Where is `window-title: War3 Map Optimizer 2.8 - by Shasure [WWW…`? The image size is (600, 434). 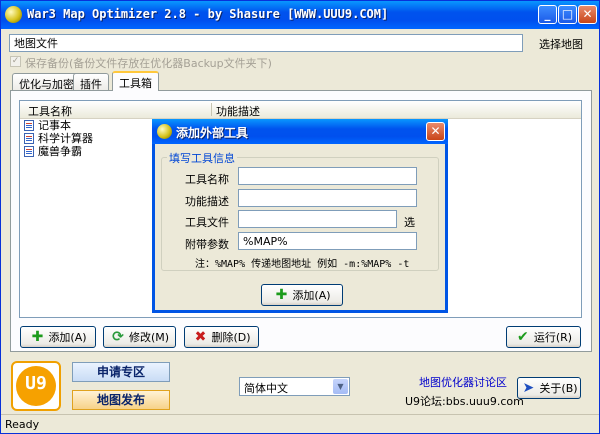 window-title: War3 Map Optimizer 2.8 - by Shasure [WWW… is located at coordinates (208, 14).